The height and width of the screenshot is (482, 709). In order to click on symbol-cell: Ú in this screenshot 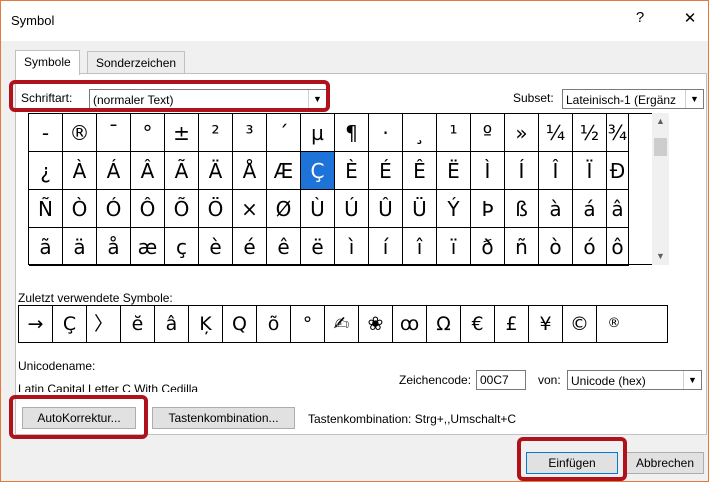, I will do `click(352, 209)`.